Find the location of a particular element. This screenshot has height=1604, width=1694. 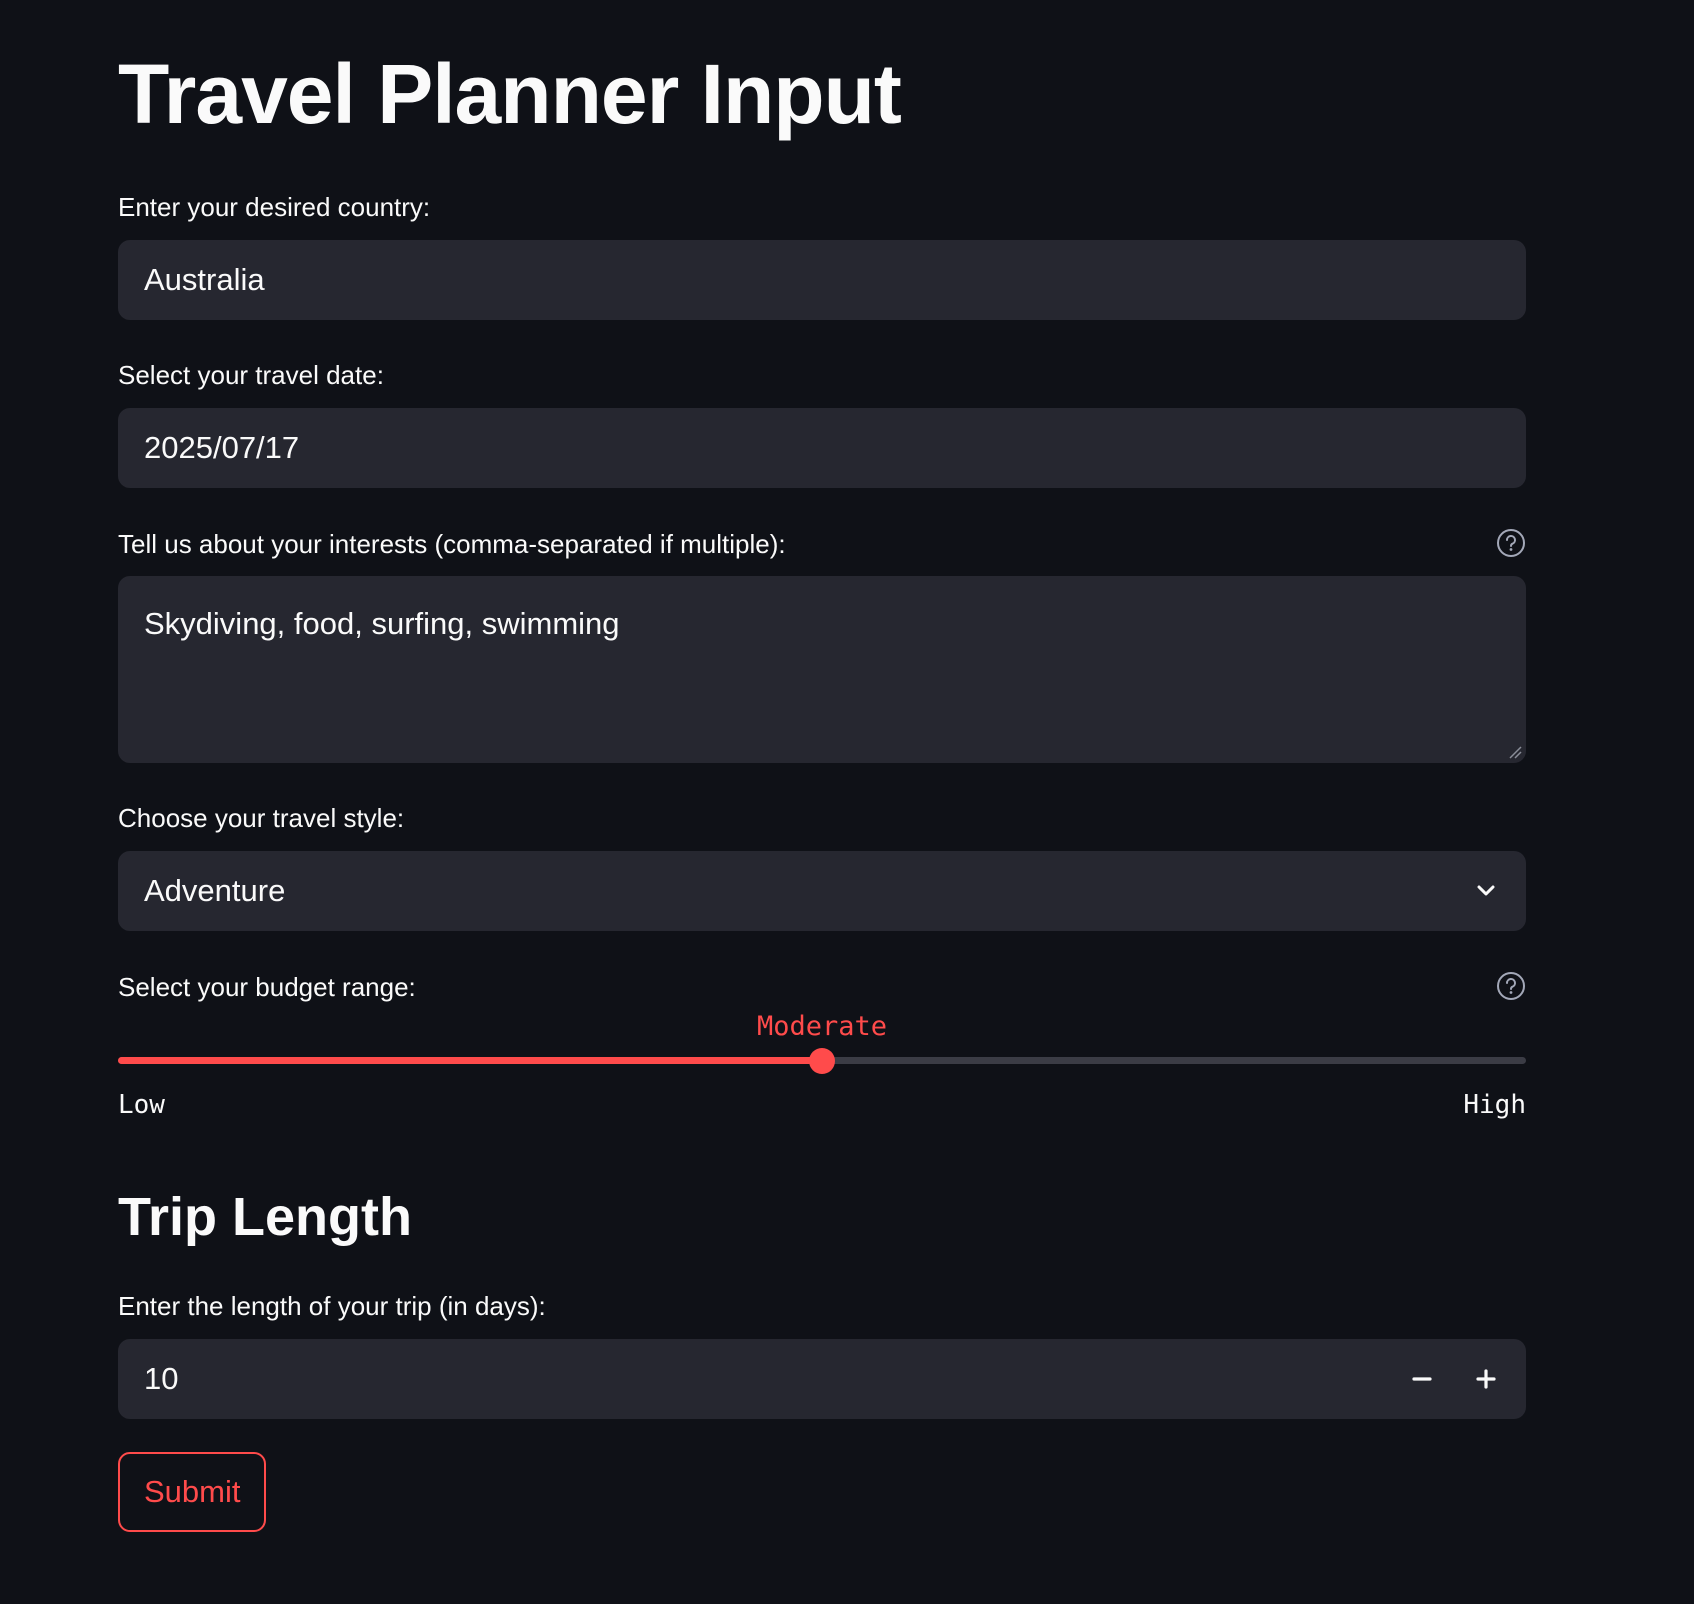

country-label: Enter your desired country: is located at coordinates (274, 207).